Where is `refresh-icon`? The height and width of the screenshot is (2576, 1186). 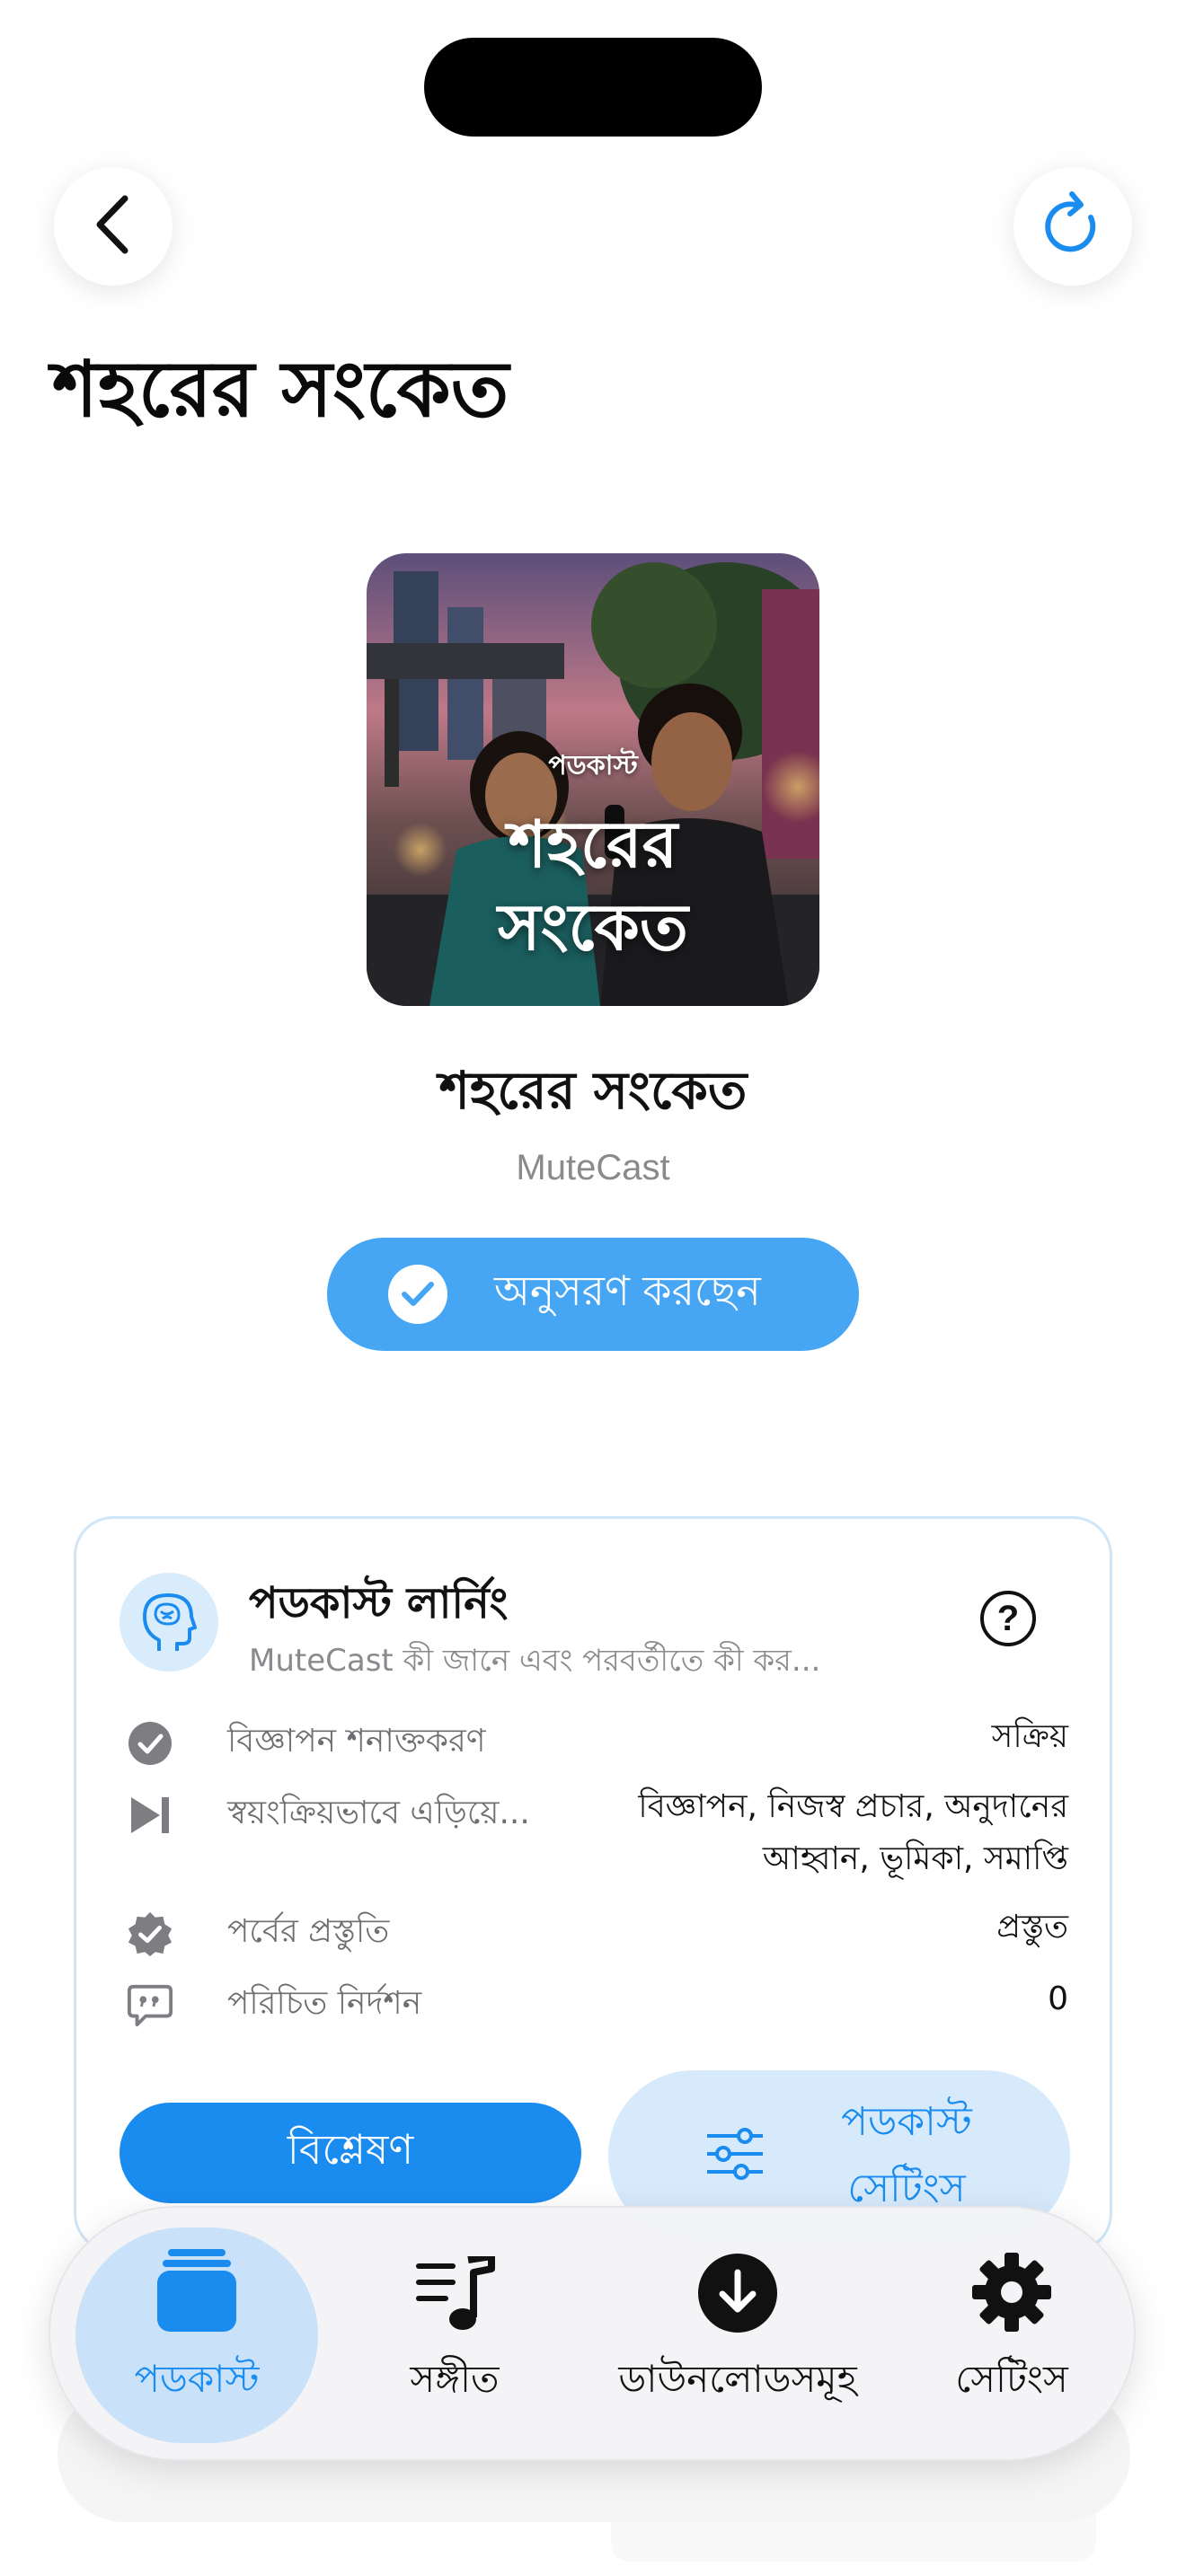 refresh-icon is located at coordinates (1072, 226).